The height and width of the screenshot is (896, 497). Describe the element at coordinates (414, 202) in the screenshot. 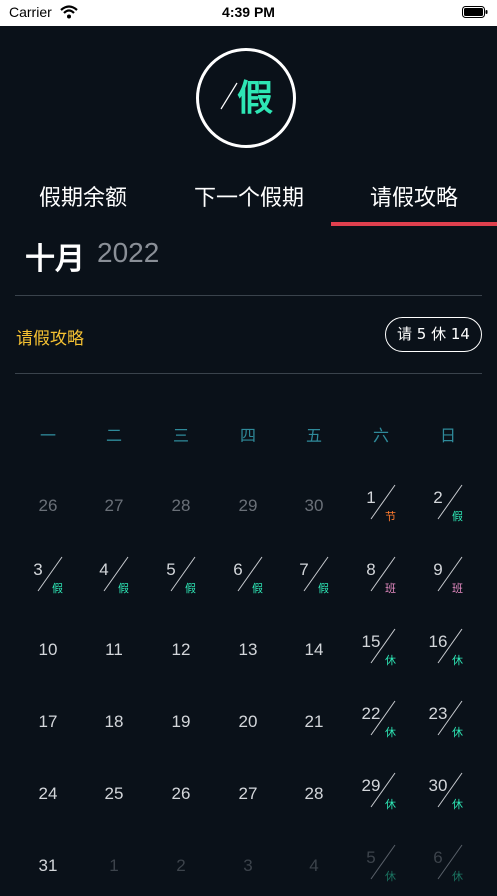

I see `tab-leave-strategy: 请假攻略` at that location.